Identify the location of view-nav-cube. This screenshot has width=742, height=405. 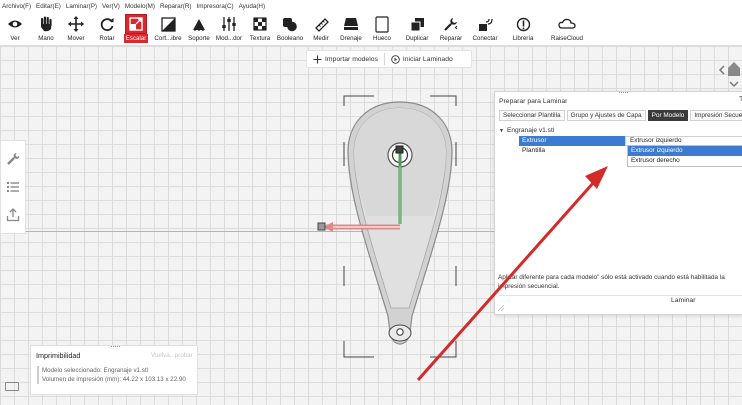
(730, 70).